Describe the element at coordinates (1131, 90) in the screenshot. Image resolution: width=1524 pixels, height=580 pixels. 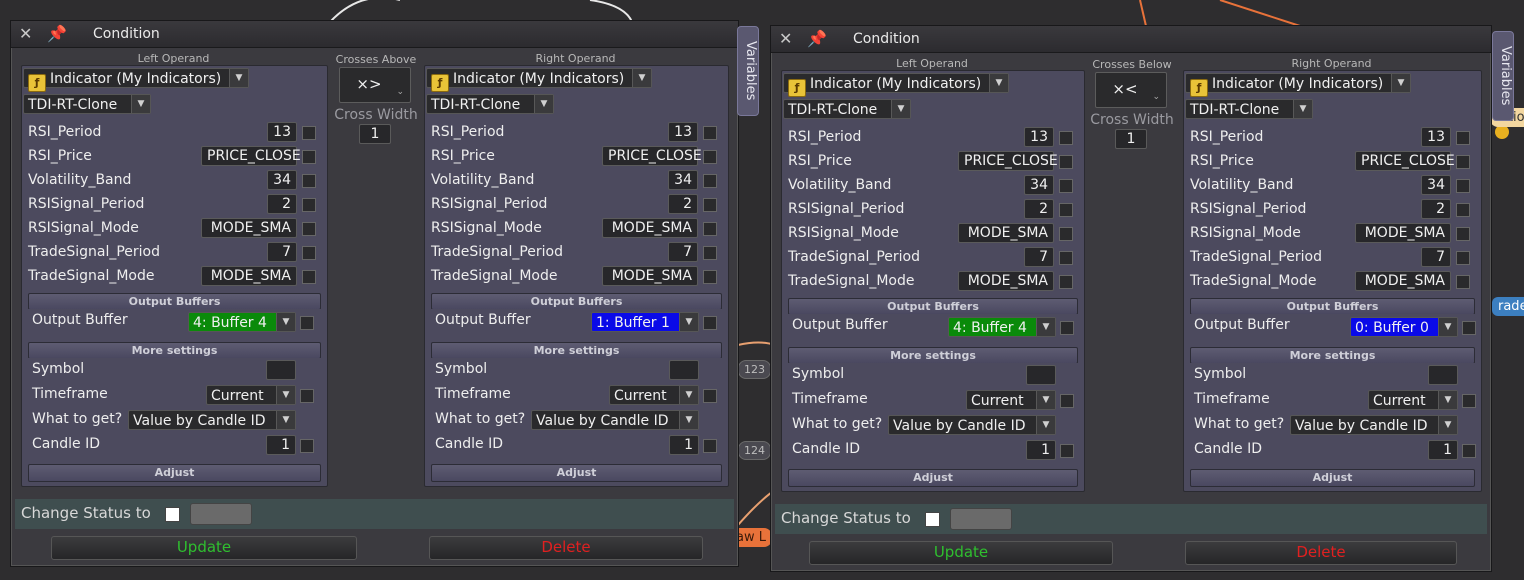
I see `operator-select: ×< ⌄` at that location.